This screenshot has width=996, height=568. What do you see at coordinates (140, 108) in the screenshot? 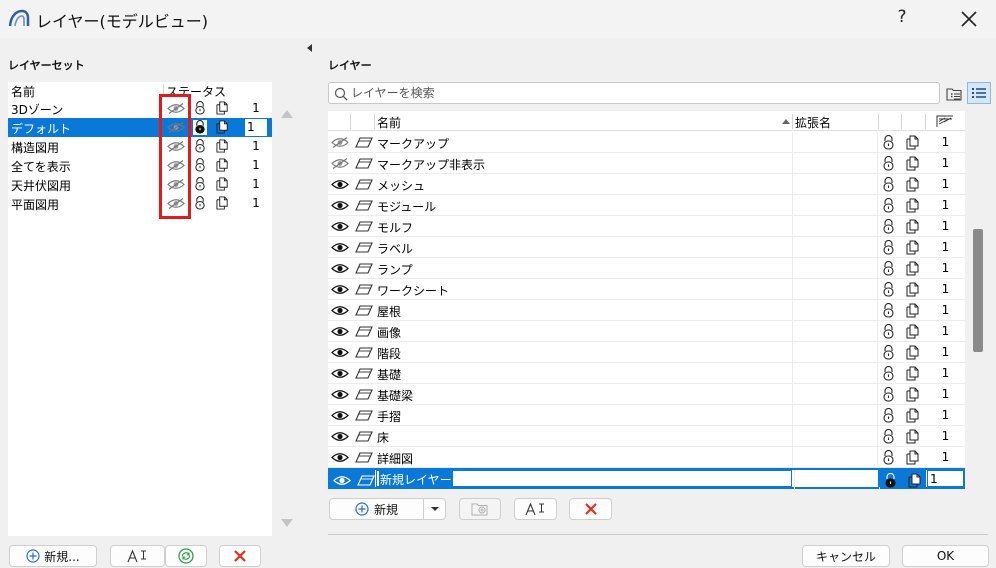
I see `layer-set-row: 3Dゾーン 1` at bounding box center [140, 108].